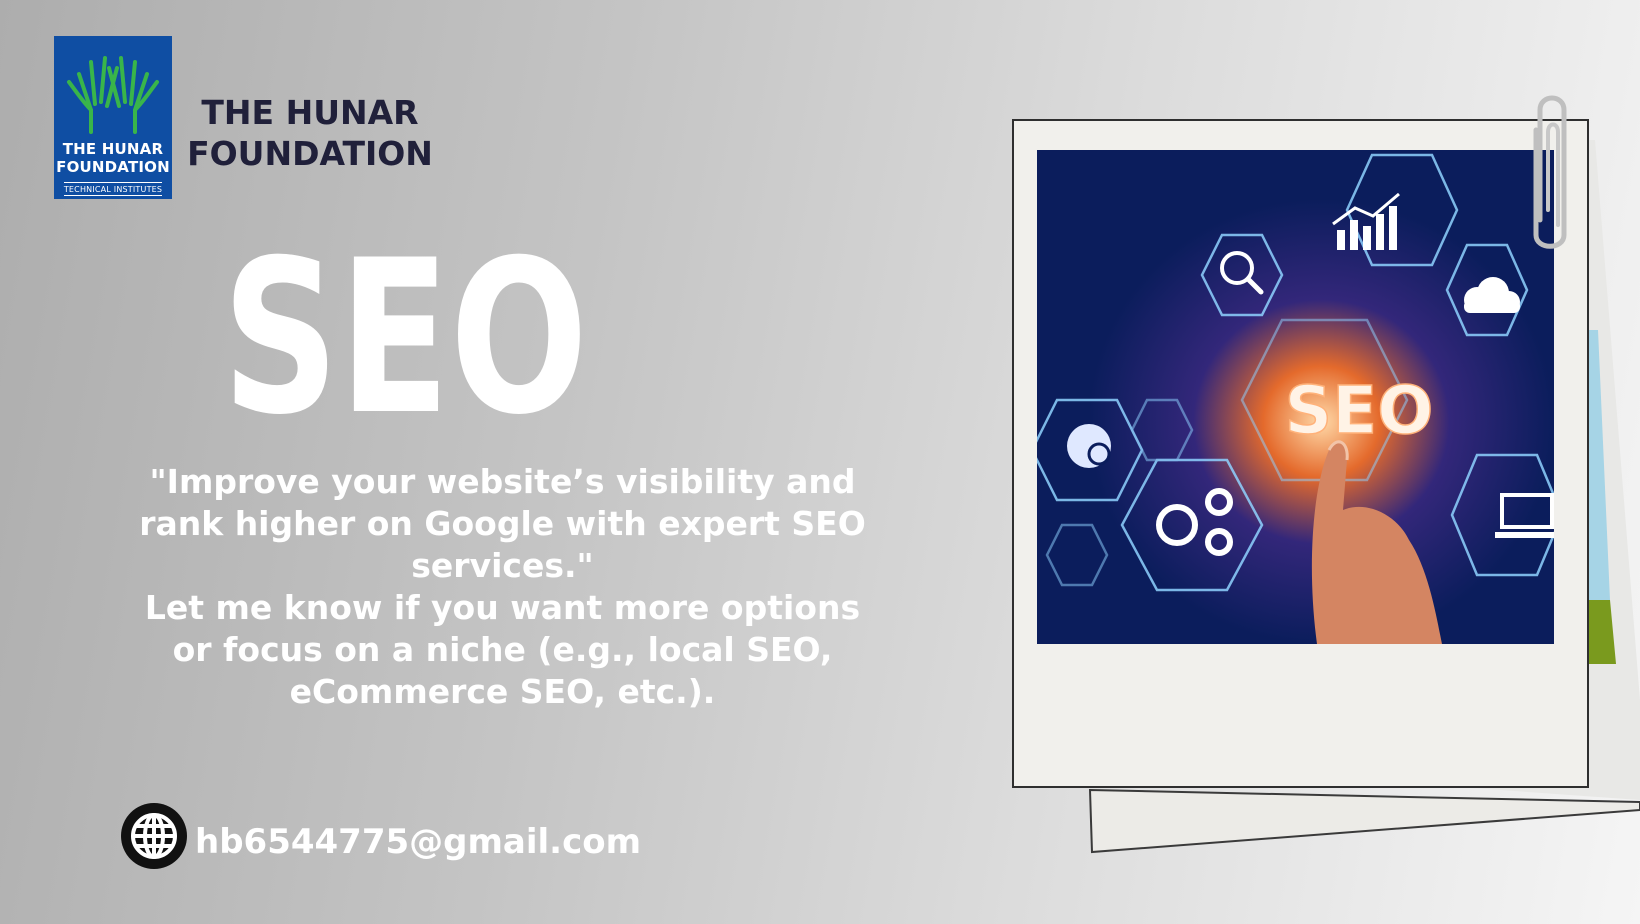 Image resolution: width=1640 pixels, height=924 pixels. I want to click on logo-text-line1: THE HUNAR, so click(113, 149).